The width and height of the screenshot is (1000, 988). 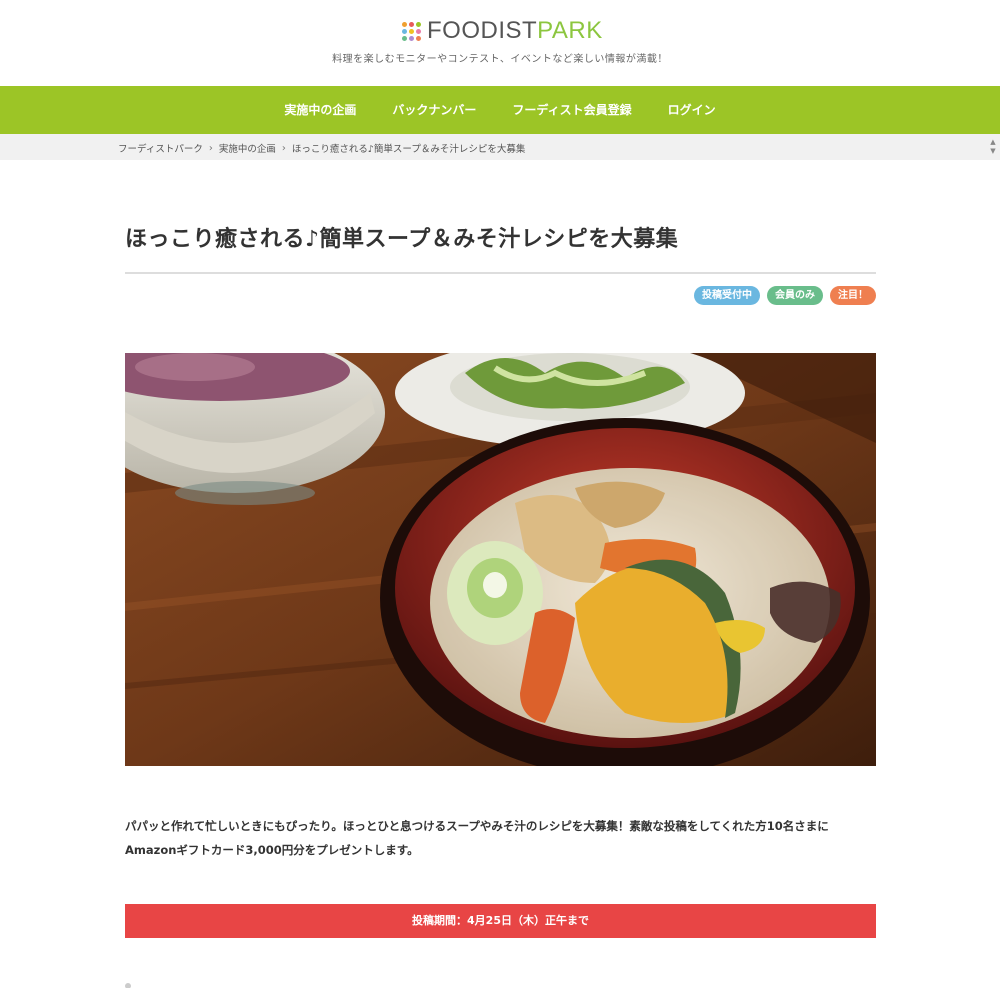 I want to click on site-tagline: 料理を楽しむモニターやコンテスト、イベントなど楽しい情報が満載！, so click(x=500, y=59).